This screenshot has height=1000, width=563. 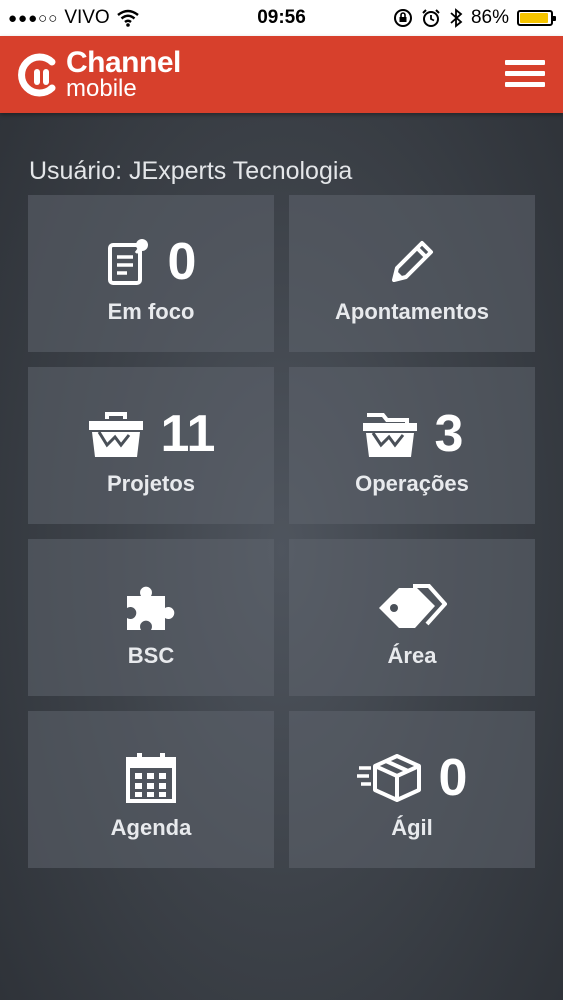 What do you see at coordinates (151, 483) in the screenshot?
I see `tile-label: Projetos` at bounding box center [151, 483].